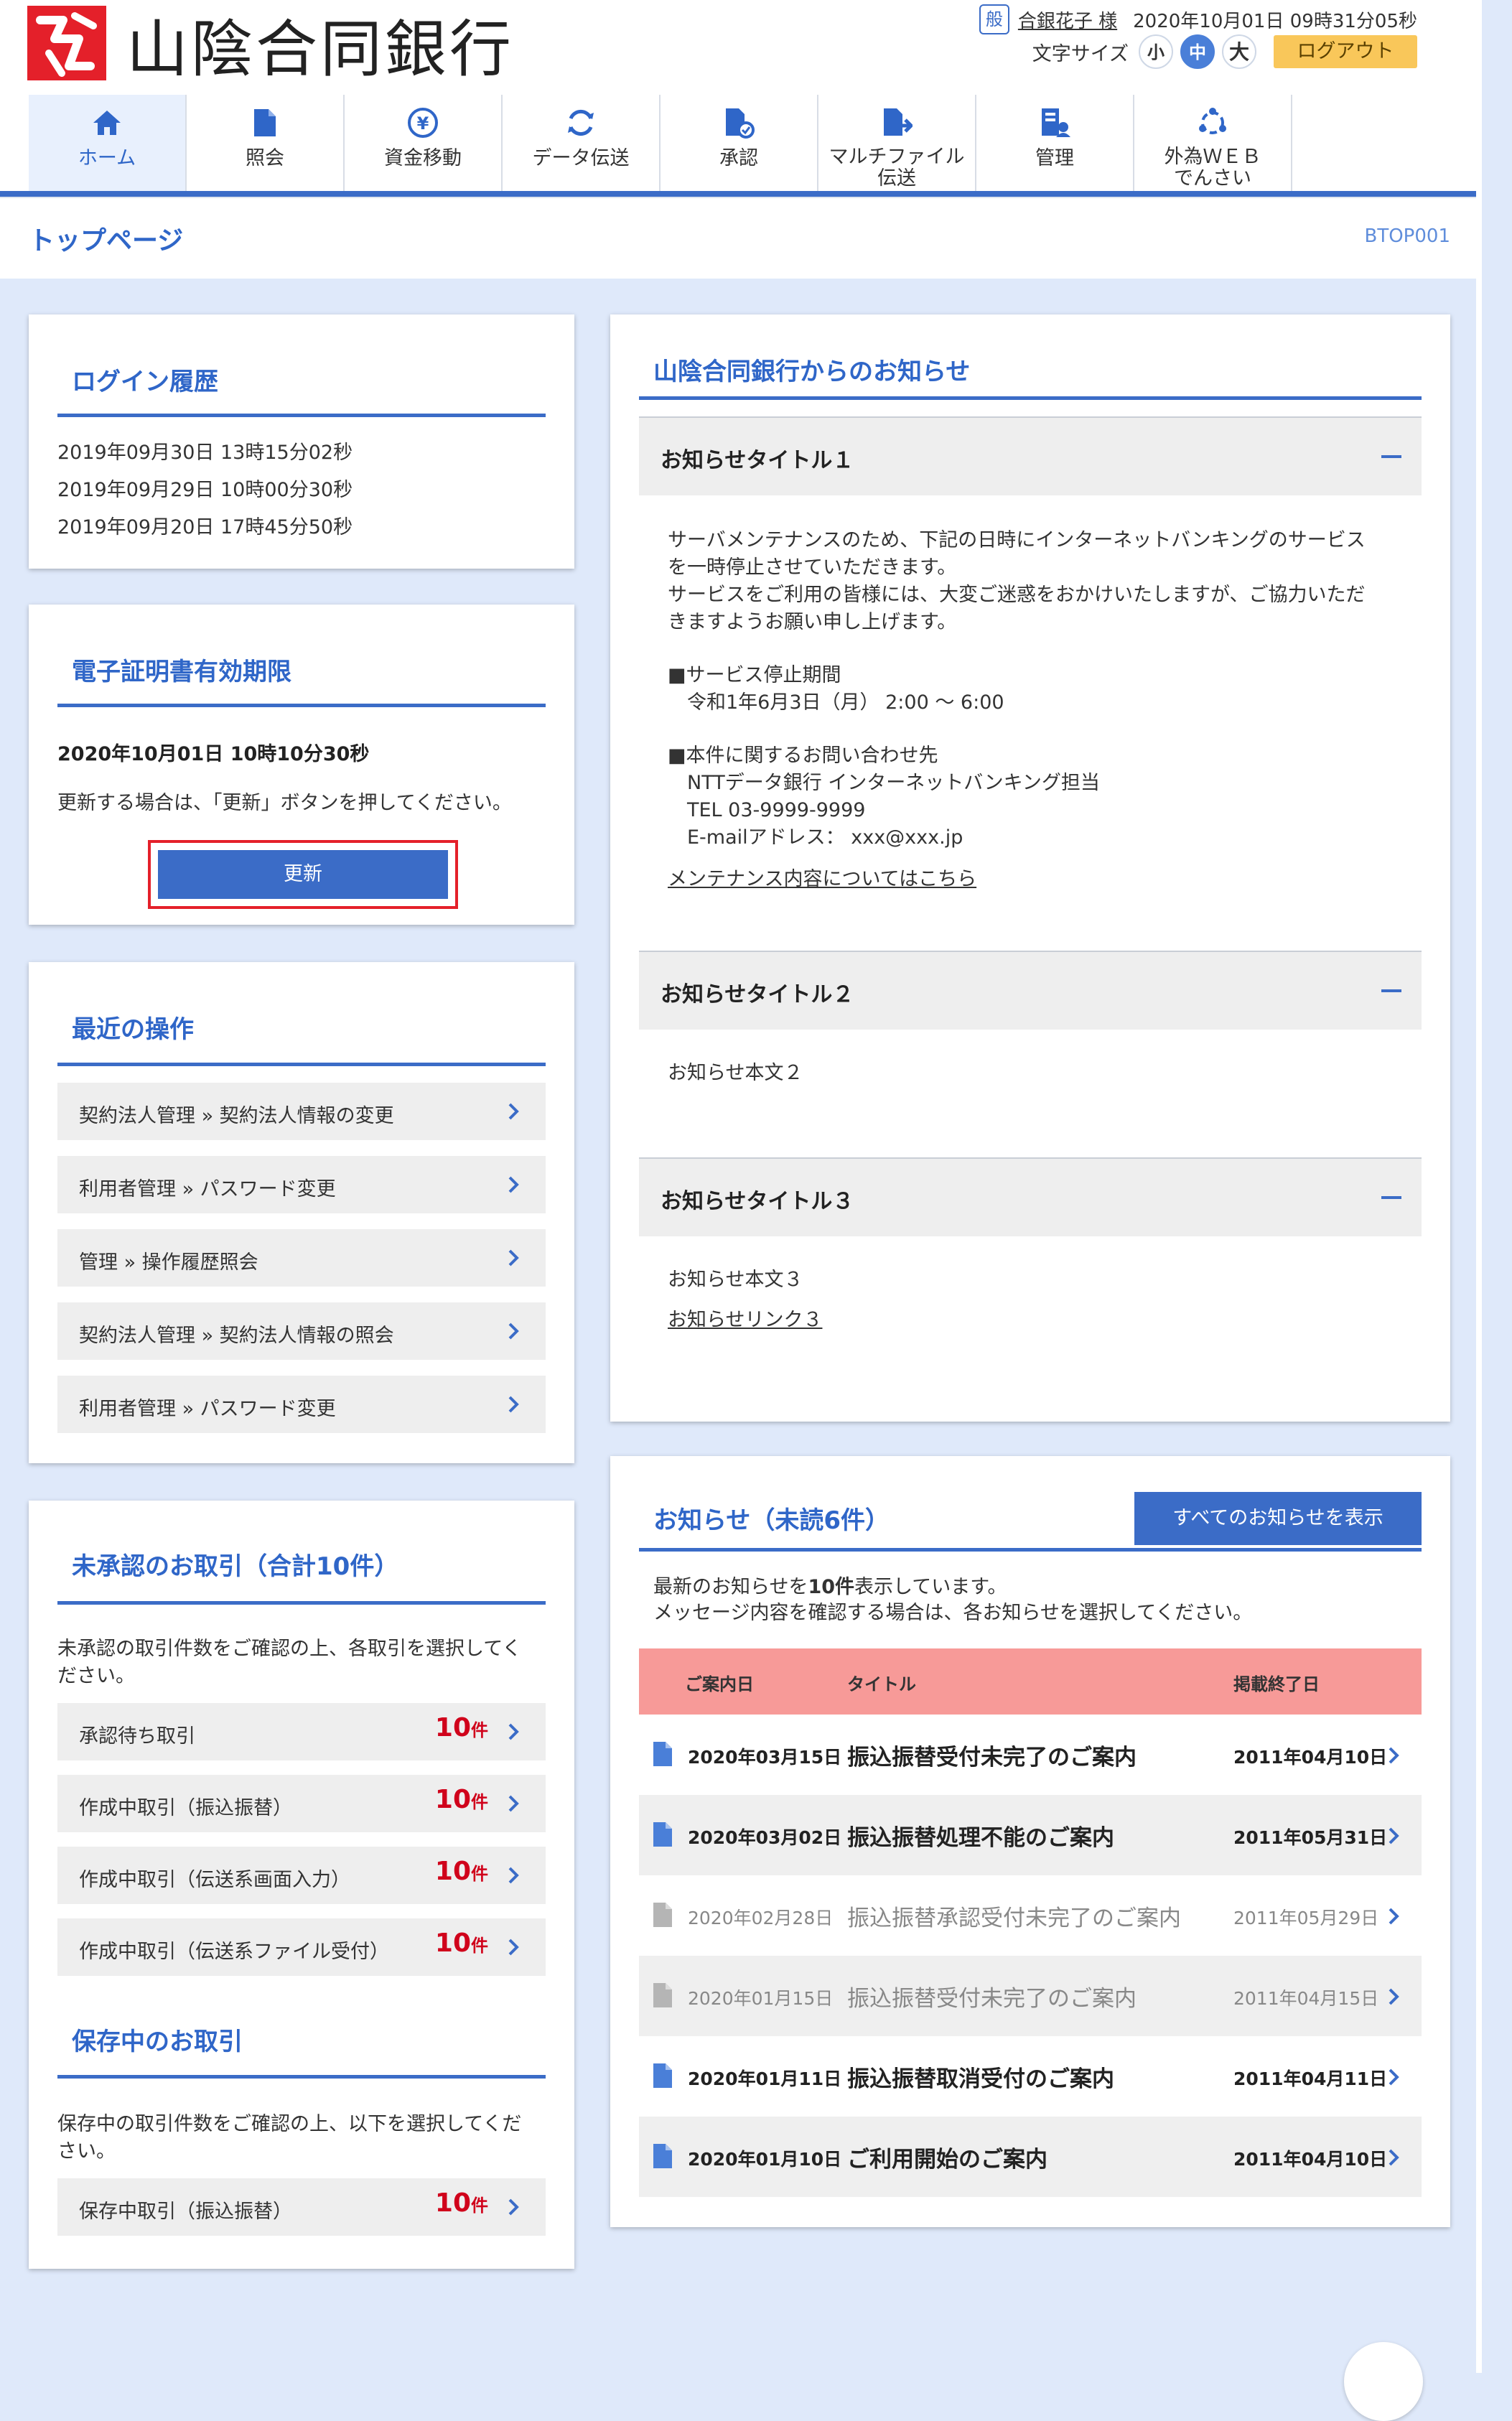 The width and height of the screenshot is (1512, 2421). What do you see at coordinates (738, 158) in the screenshot?
I see `nav-approval-label: 承認` at bounding box center [738, 158].